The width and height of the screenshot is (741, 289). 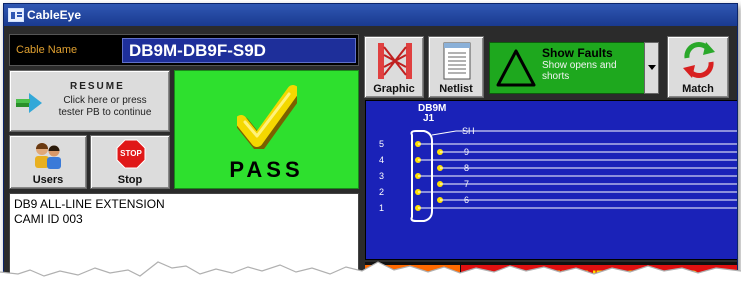 What do you see at coordinates (466, 152) in the screenshot?
I see `right-pin-label: 9` at bounding box center [466, 152].